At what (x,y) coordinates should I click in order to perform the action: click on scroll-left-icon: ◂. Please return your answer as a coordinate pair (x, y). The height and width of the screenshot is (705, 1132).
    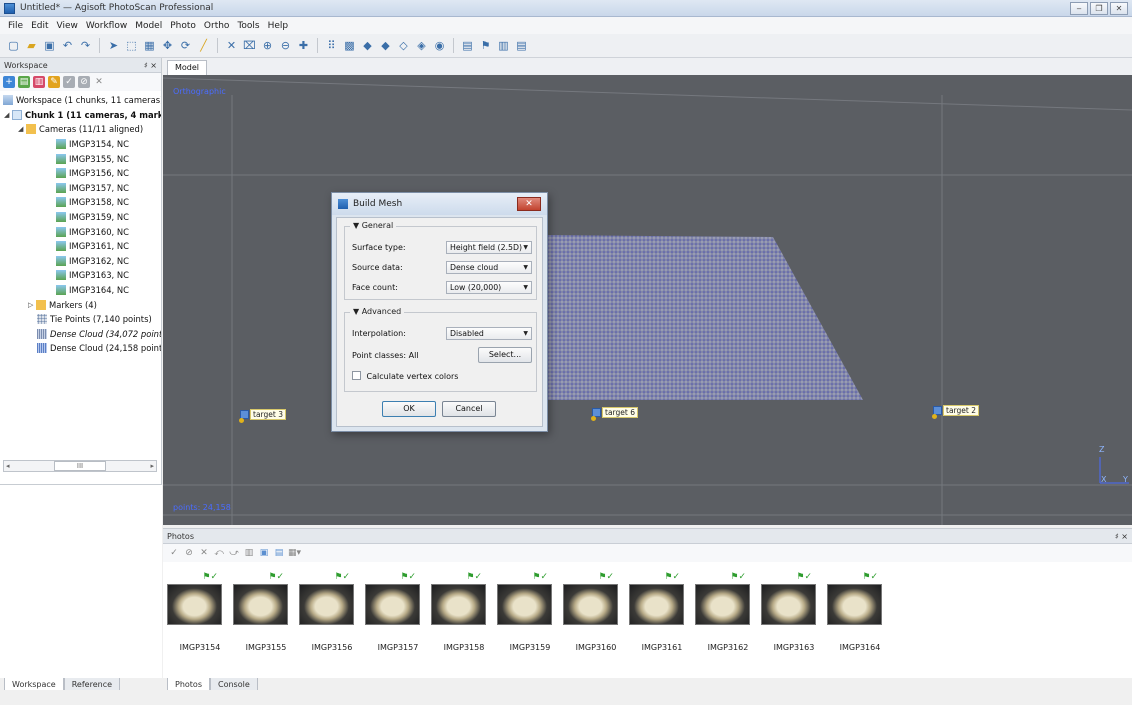
    Looking at the image, I should click on (8, 466).